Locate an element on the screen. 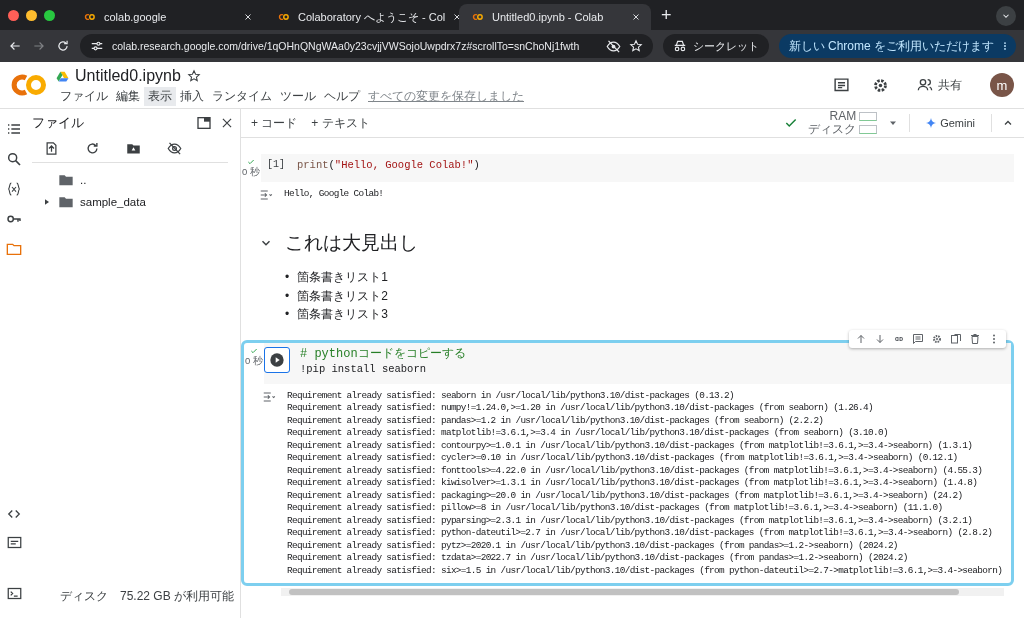 This screenshot has width=1024, height=618. incognito-indicator: シークレット is located at coordinates (715, 46).